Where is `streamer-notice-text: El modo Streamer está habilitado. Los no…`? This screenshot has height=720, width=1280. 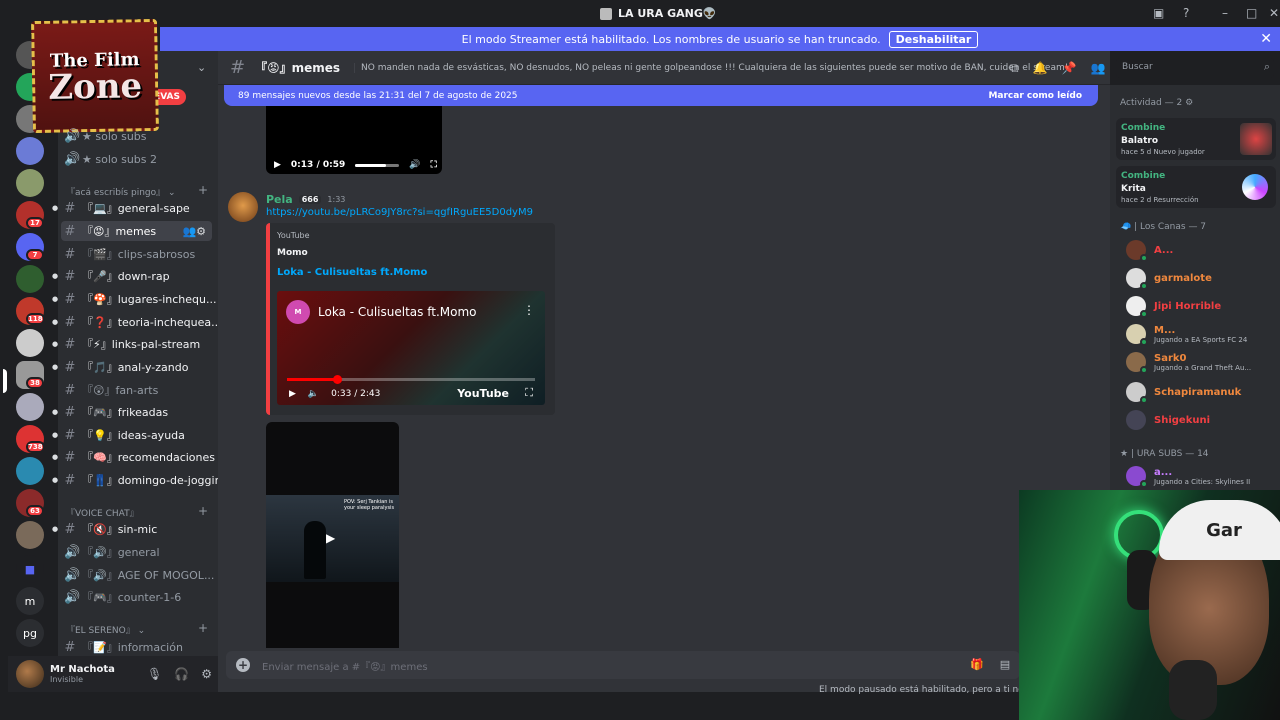 streamer-notice-text: El modo Streamer está habilitado. Los no… is located at coordinates (671, 39).